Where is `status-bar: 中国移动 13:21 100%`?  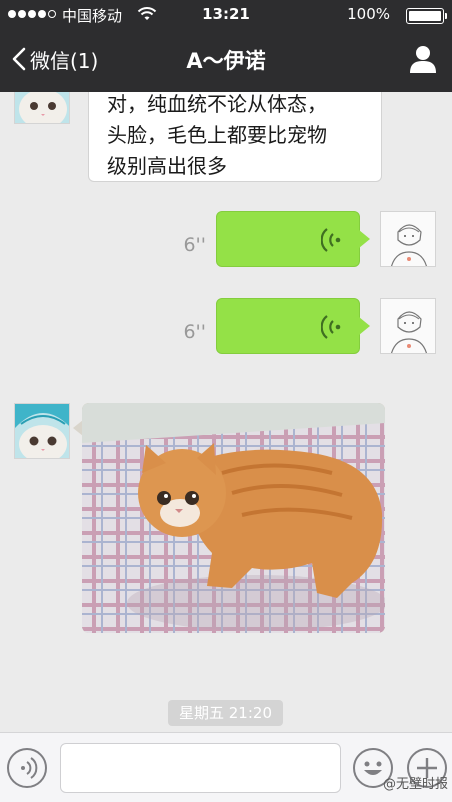
status-bar: 中国移动 13:21 100% is located at coordinates (226, 15).